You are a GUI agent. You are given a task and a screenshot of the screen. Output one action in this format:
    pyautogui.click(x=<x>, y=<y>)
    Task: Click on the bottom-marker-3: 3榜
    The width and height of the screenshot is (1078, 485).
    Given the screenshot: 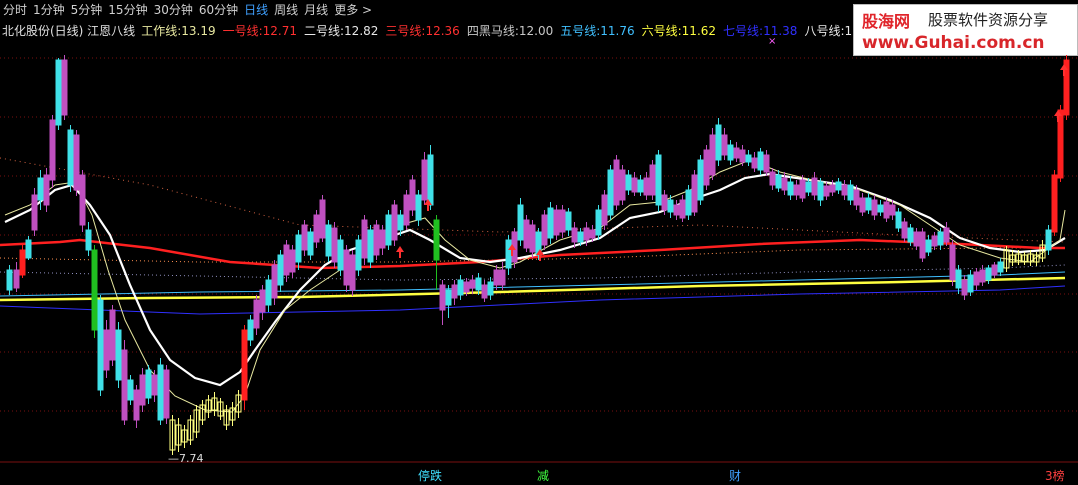 What is the action you would take?
    pyautogui.click(x=1055, y=476)
    